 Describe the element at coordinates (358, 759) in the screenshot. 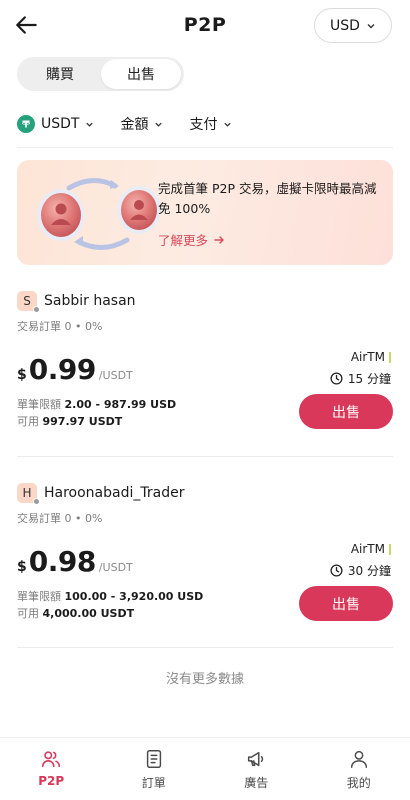

I see `profile-icon` at that location.